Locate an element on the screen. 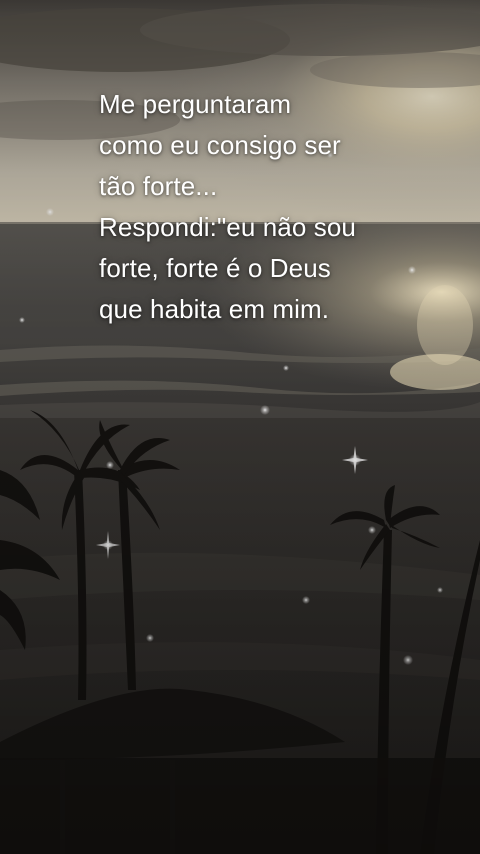  quote-line: forte, forte é o Deus is located at coordinates (215, 268).